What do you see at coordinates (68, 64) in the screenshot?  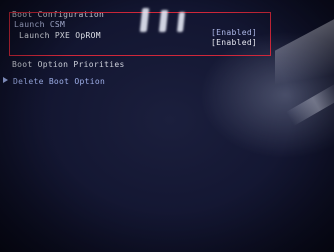 I see `boot-option-priorities-heading: Boot Option Priorities` at bounding box center [68, 64].